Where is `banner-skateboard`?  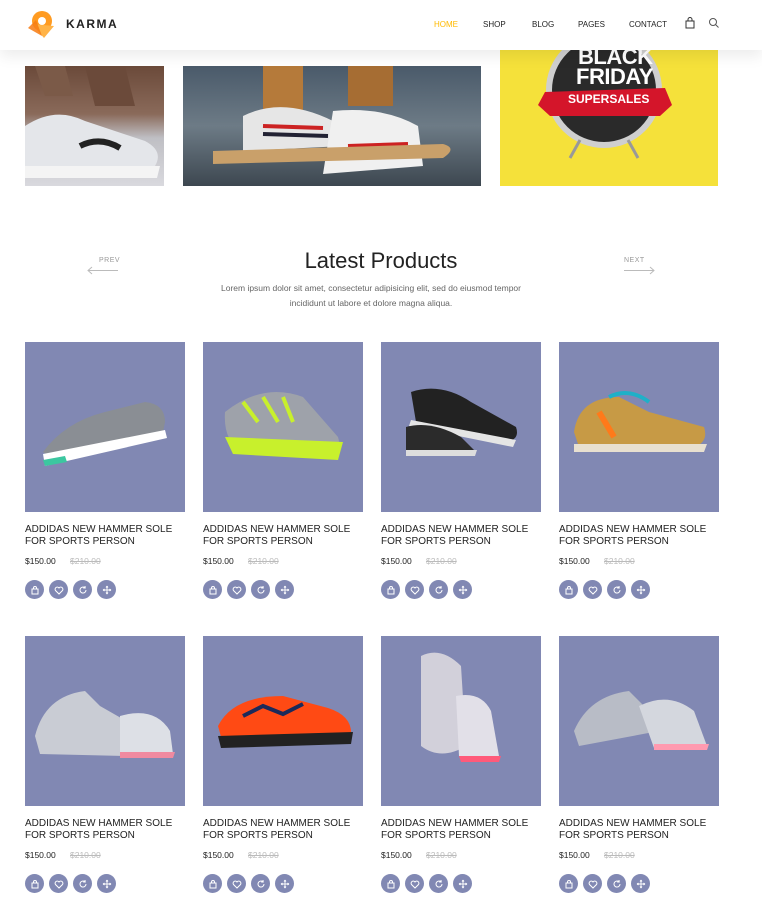 banner-skateboard is located at coordinates (332, 126).